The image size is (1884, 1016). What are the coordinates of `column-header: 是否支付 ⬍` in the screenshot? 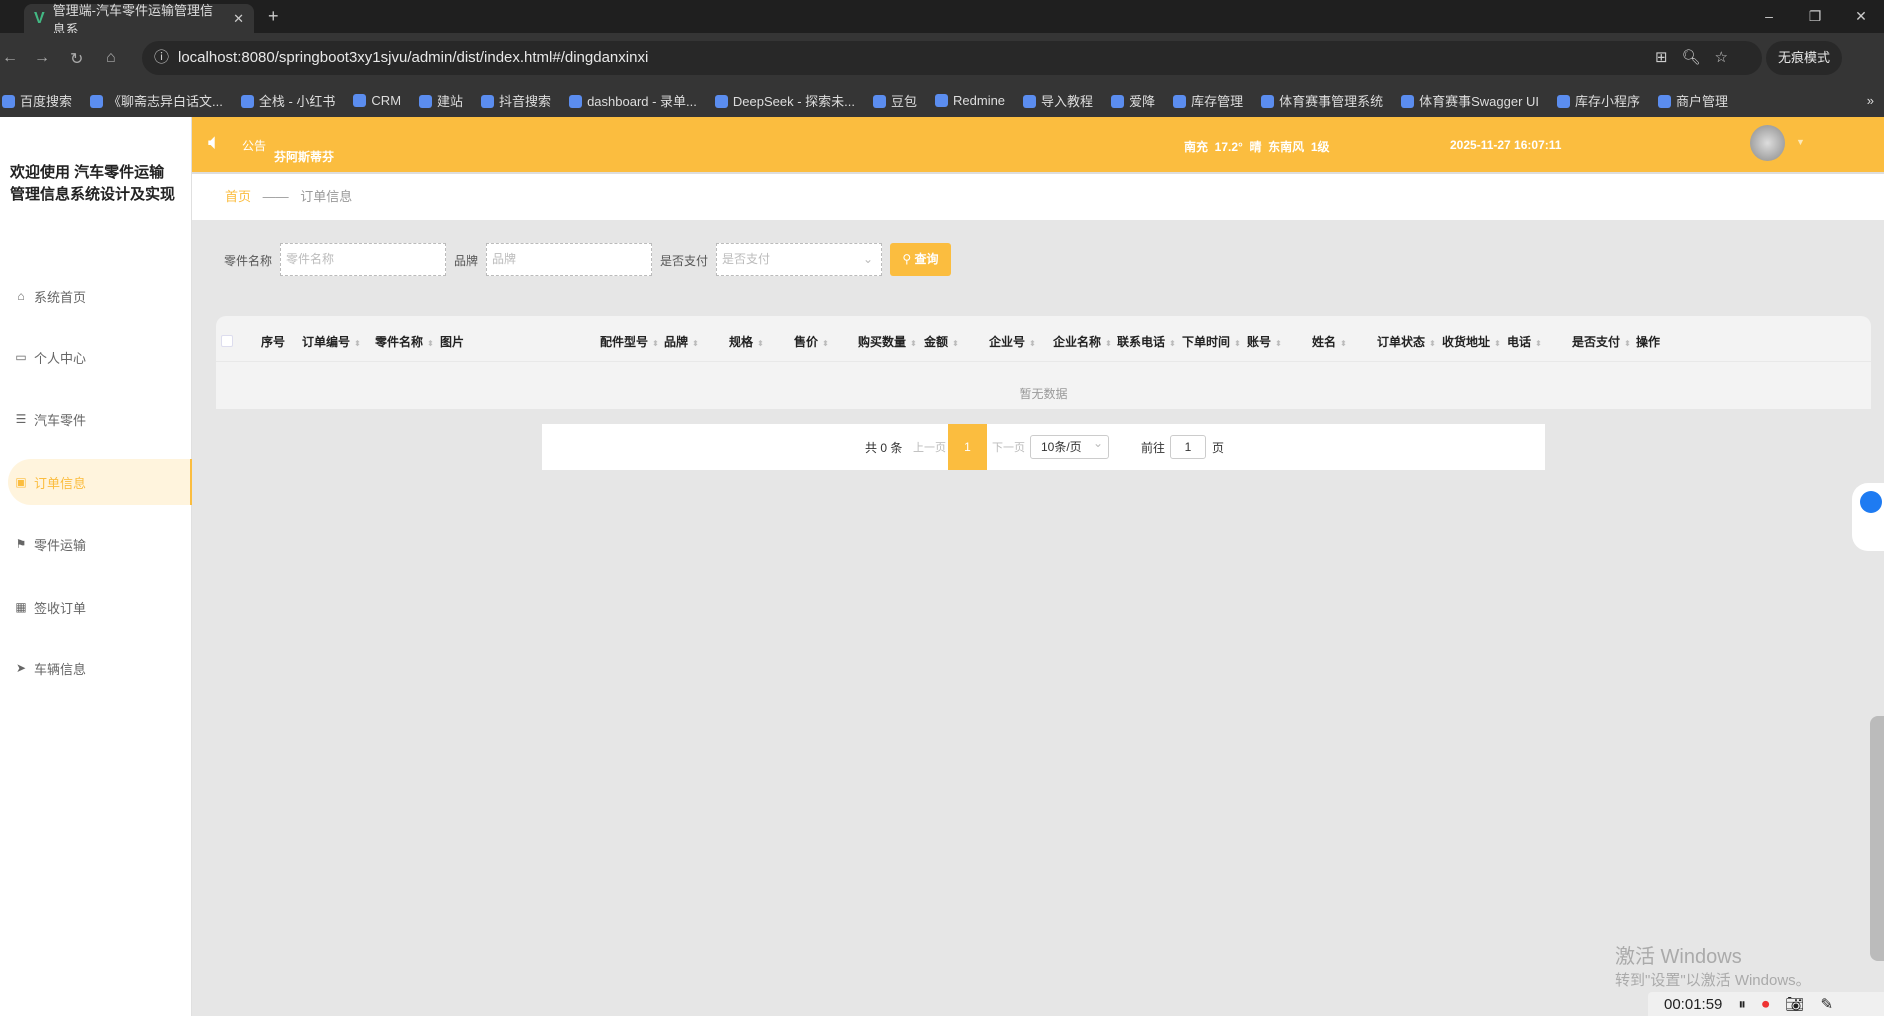 It's located at (1601, 341).